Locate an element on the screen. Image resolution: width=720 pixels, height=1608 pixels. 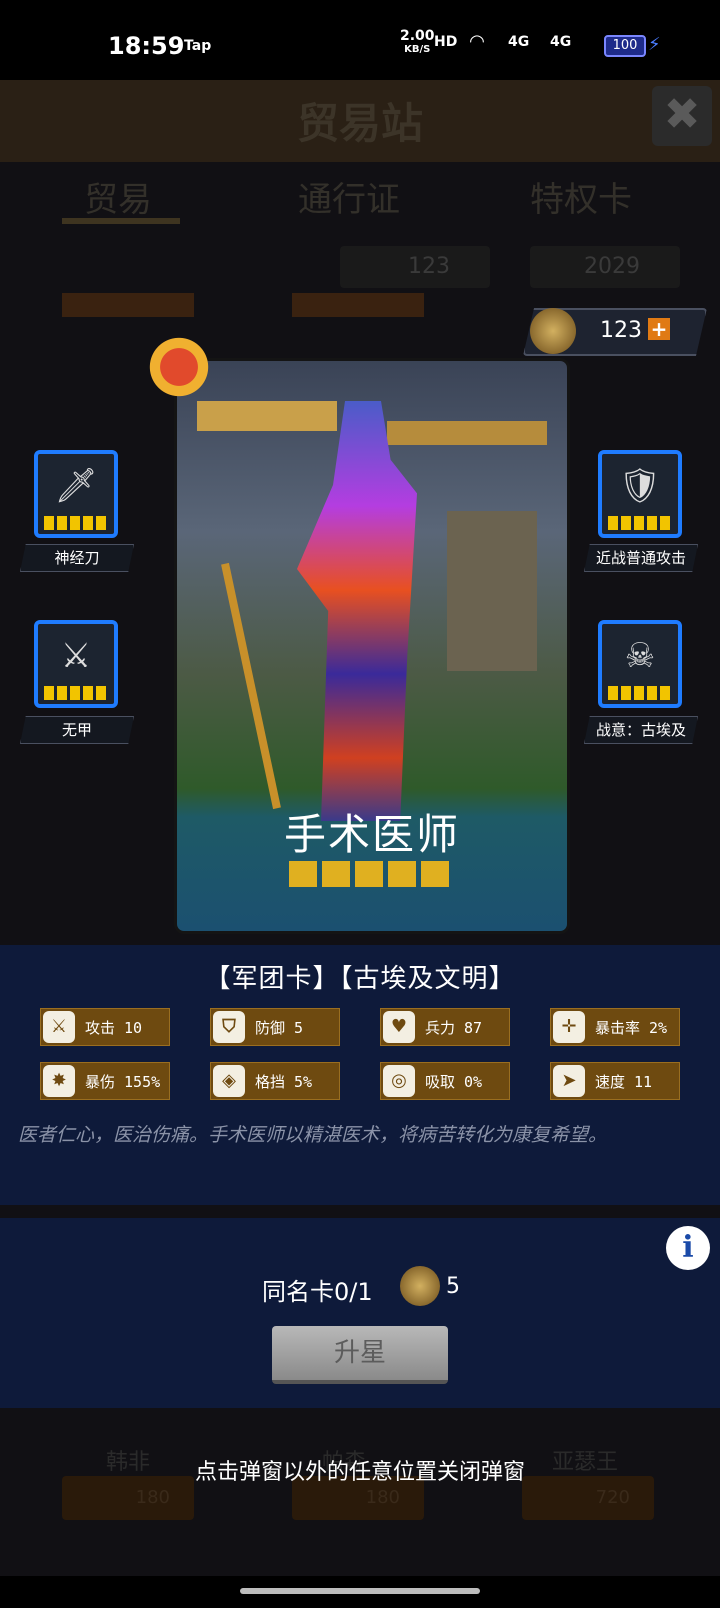
drain-icon: ◎ is located at coordinates (399, 1081).